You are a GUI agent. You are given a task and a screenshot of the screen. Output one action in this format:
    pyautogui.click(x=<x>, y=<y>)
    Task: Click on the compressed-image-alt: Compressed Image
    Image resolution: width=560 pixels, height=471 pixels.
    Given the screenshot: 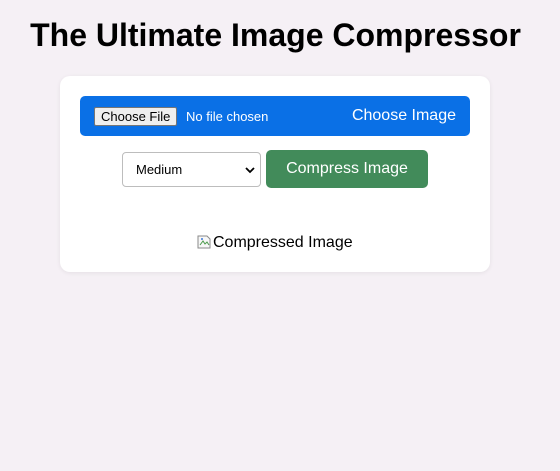 What is the action you would take?
    pyautogui.click(x=283, y=242)
    